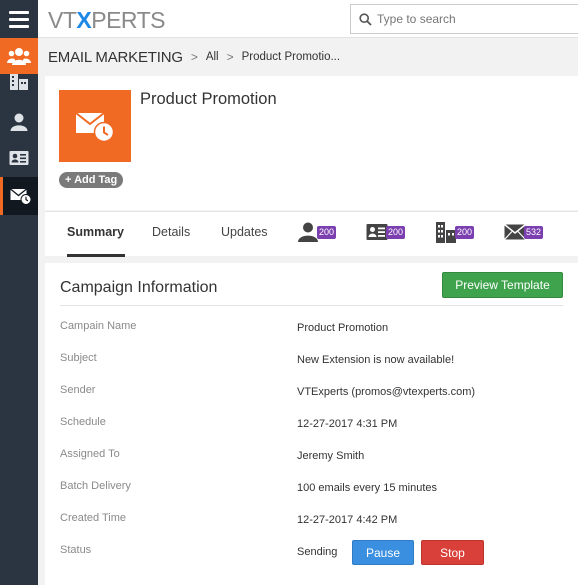 This screenshot has height=585, width=578. What do you see at coordinates (289, 19) in the screenshot?
I see `top-bar: VTXPERTS` at bounding box center [289, 19].